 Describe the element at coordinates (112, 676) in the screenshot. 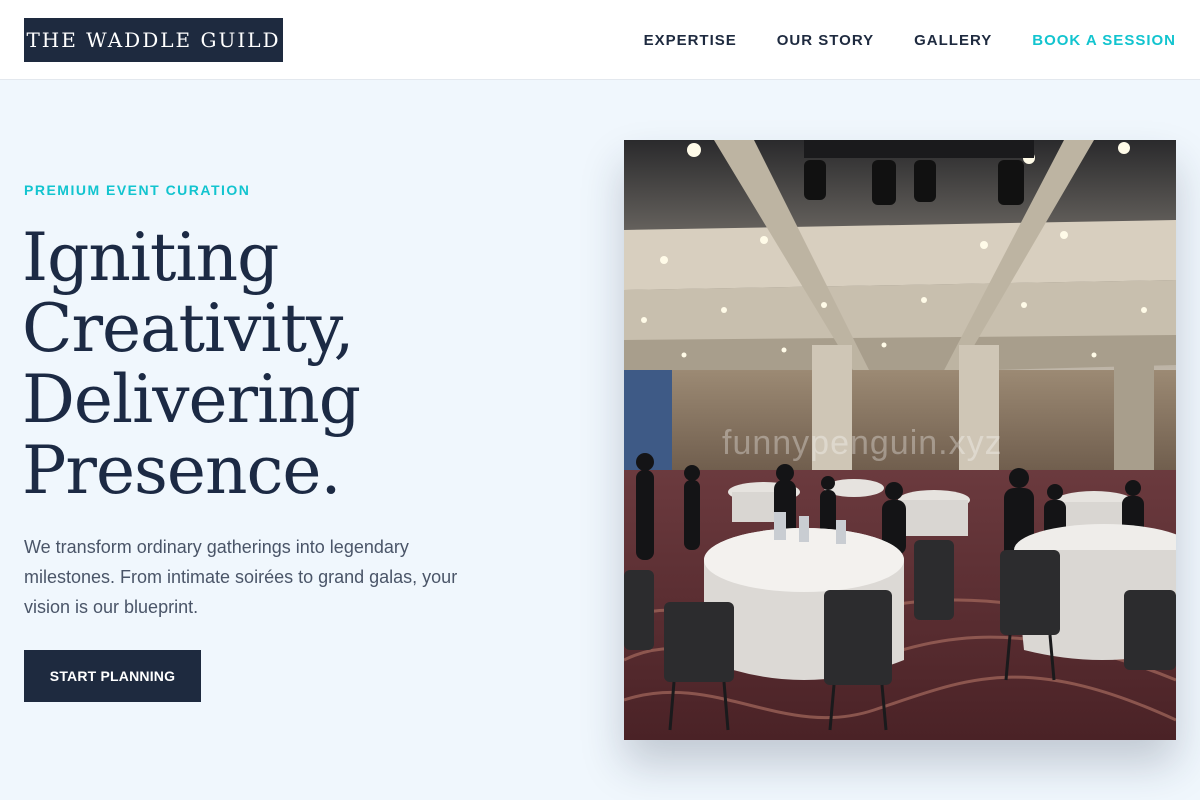

I see `start-planning-button: START PLANNING` at that location.